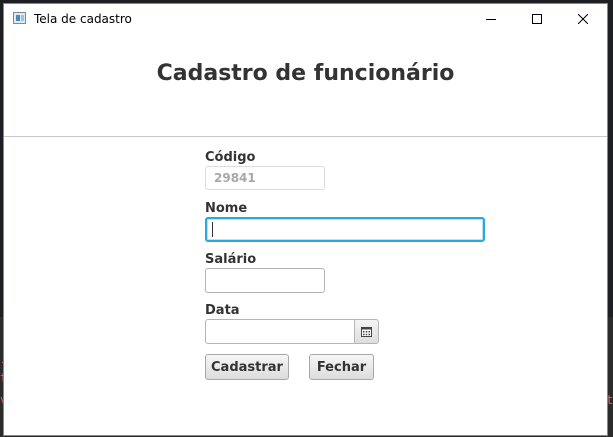 The image size is (613, 437). Describe the element at coordinates (609, 400) in the screenshot. I see `background-glyph: t` at that location.